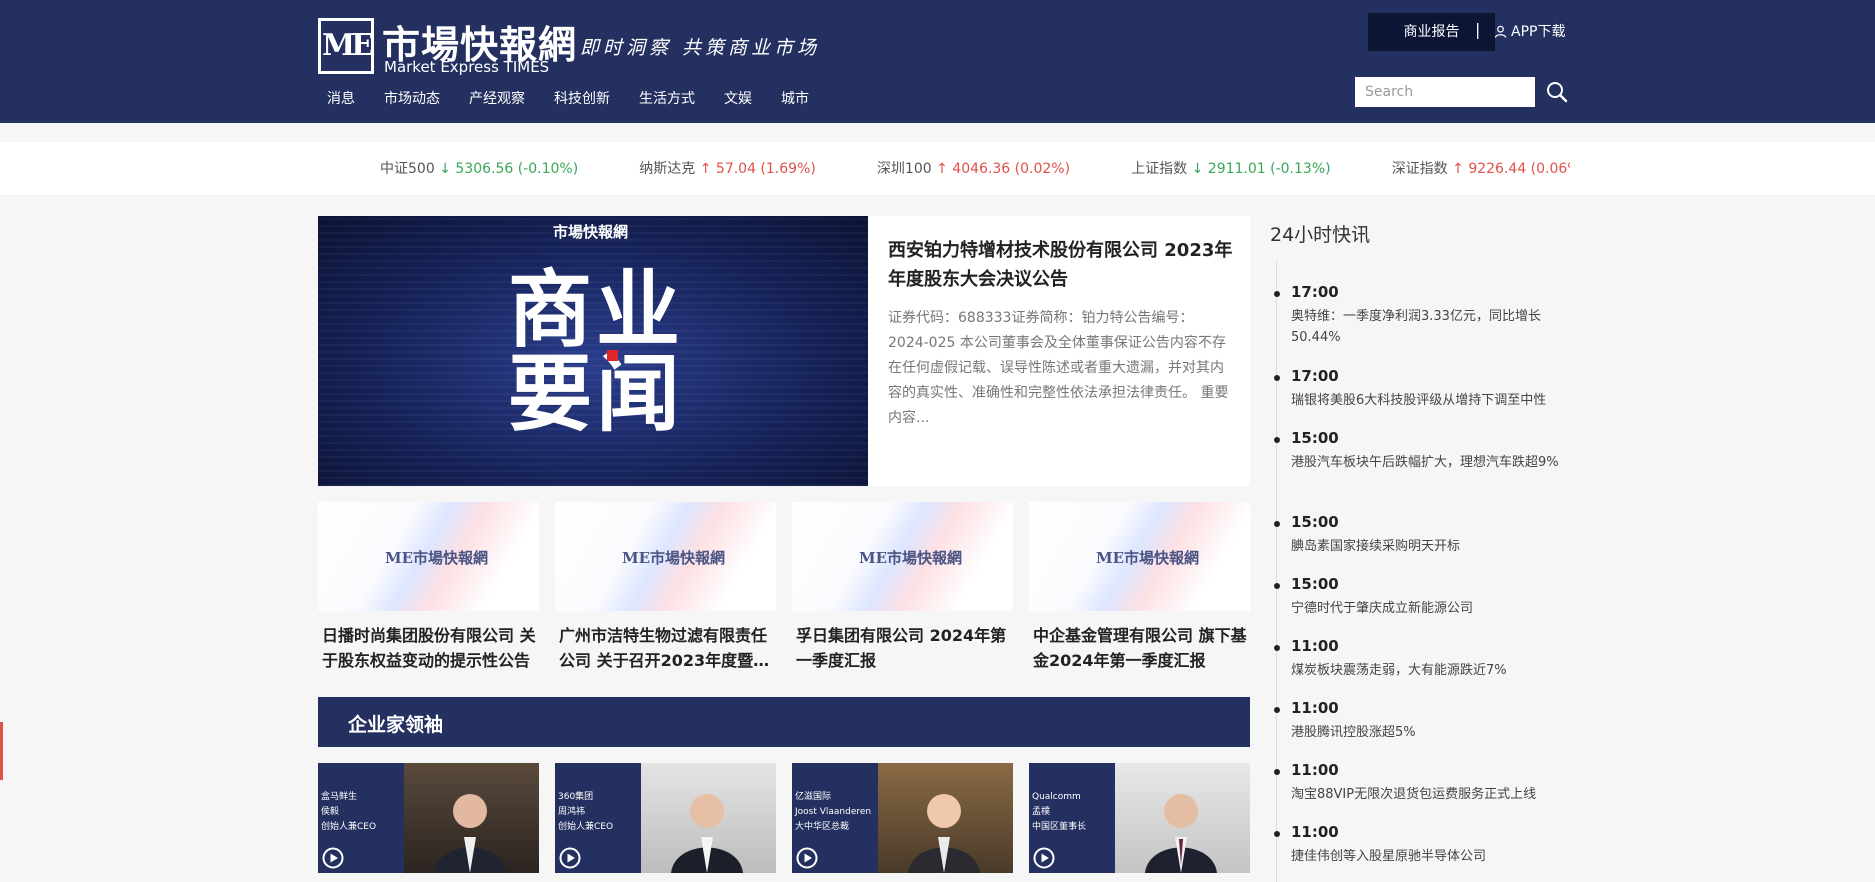  What do you see at coordinates (341, 98) in the screenshot?
I see `nav-item-news: 消息` at bounding box center [341, 98].